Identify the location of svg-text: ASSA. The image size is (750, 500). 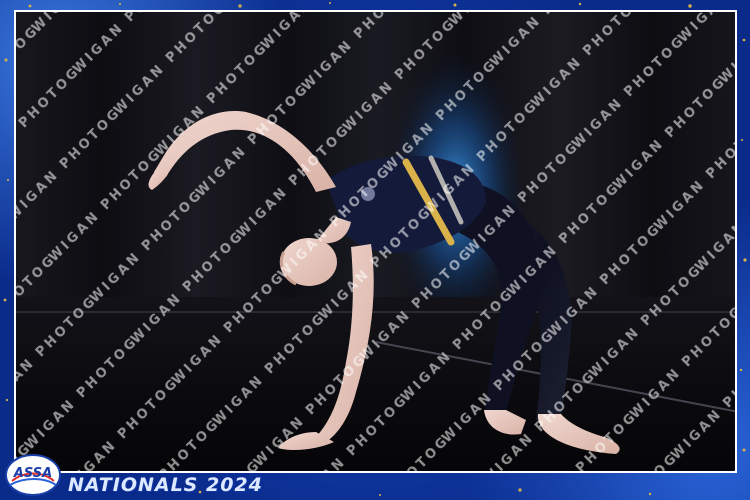
(32, 473).